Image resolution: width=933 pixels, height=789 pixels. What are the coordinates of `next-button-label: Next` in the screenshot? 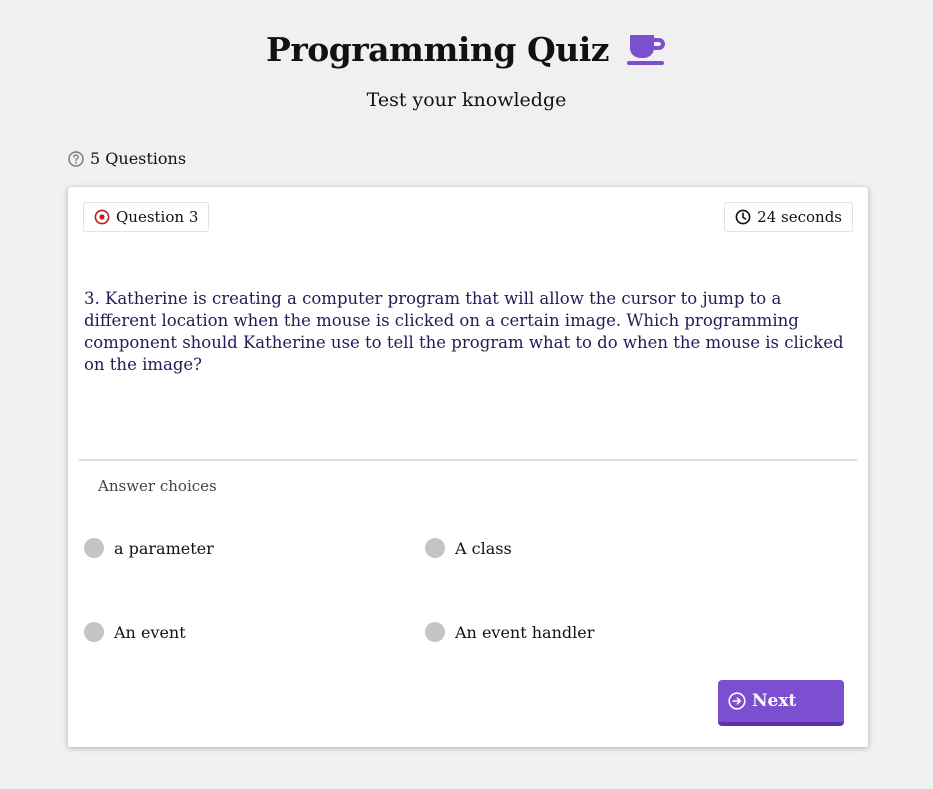 It's located at (774, 701).